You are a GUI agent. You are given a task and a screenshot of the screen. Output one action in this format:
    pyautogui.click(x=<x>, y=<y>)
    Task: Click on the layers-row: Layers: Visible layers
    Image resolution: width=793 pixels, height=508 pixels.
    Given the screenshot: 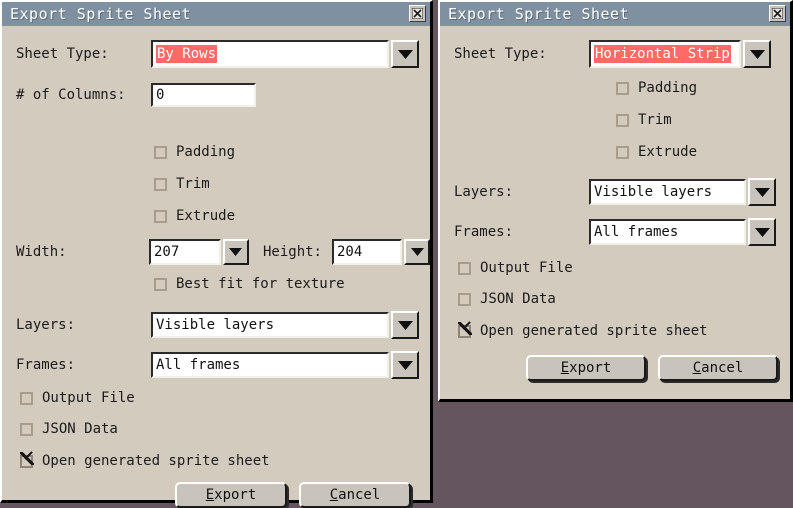 What is the action you would take?
    pyautogui.click(x=223, y=325)
    